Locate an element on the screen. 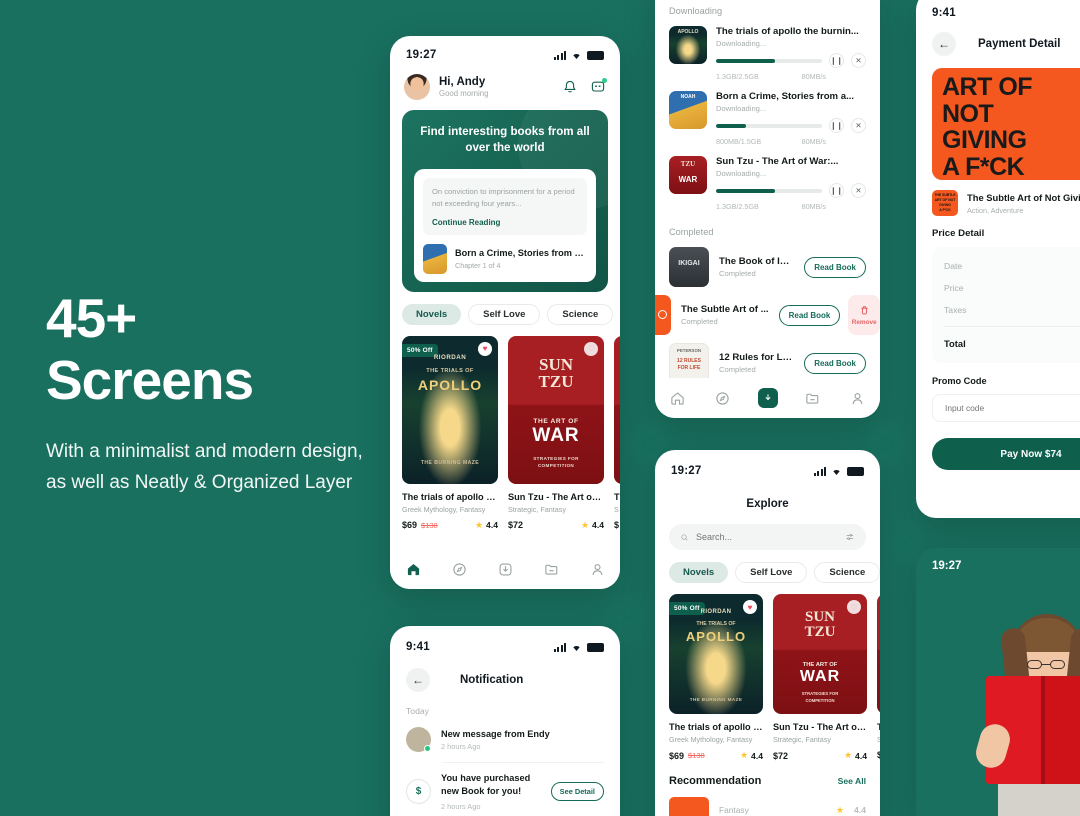 This screenshot has width=1080, height=816. pay-now-button: Pay Now $74 is located at coordinates (1006, 454).